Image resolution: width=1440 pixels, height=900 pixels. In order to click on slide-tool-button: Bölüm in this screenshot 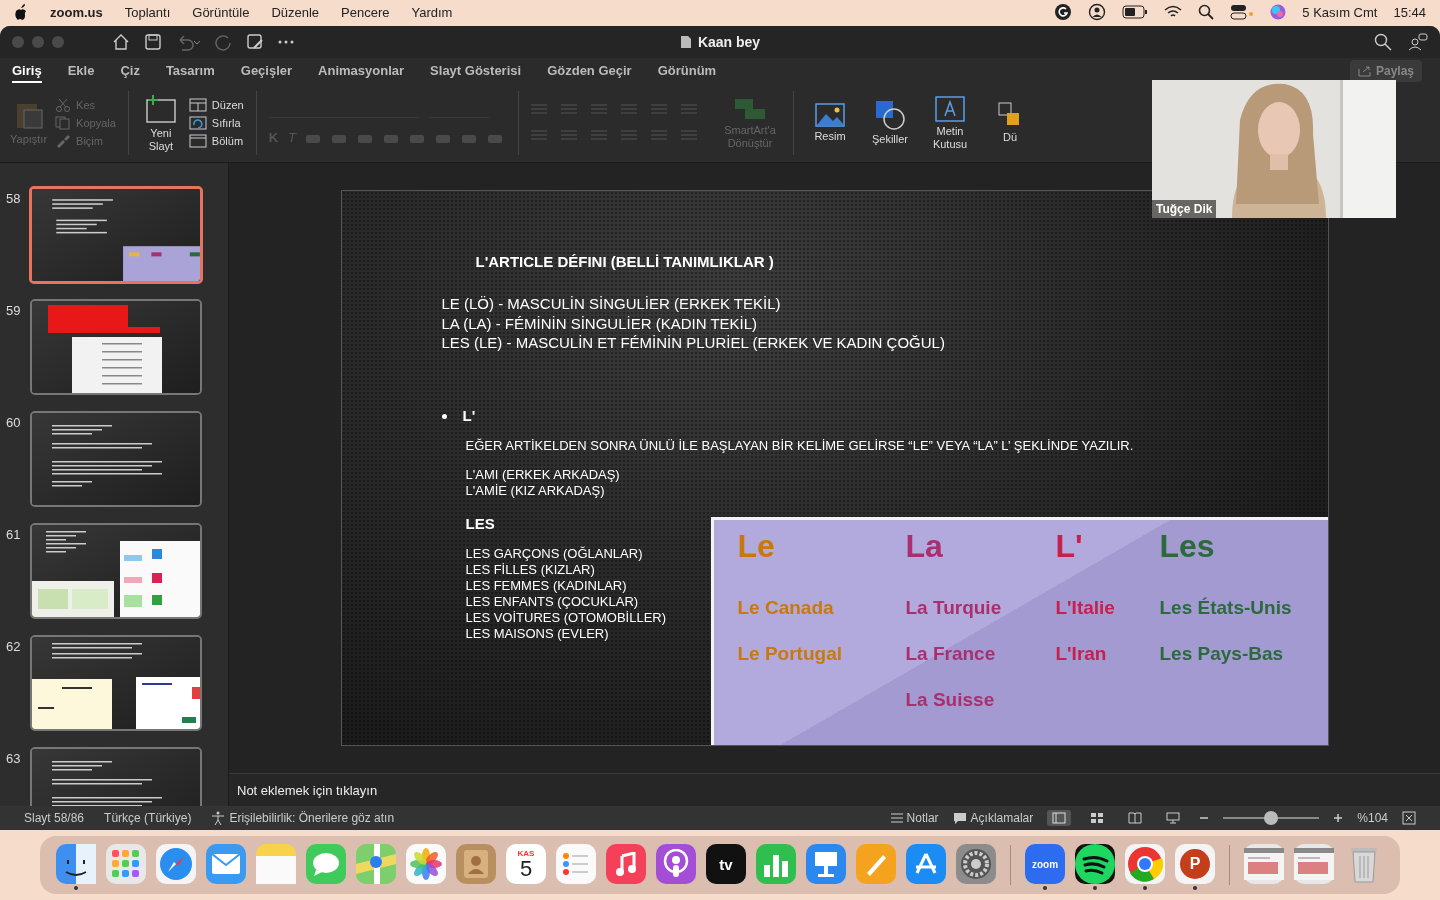, I will do `click(216, 141)`.